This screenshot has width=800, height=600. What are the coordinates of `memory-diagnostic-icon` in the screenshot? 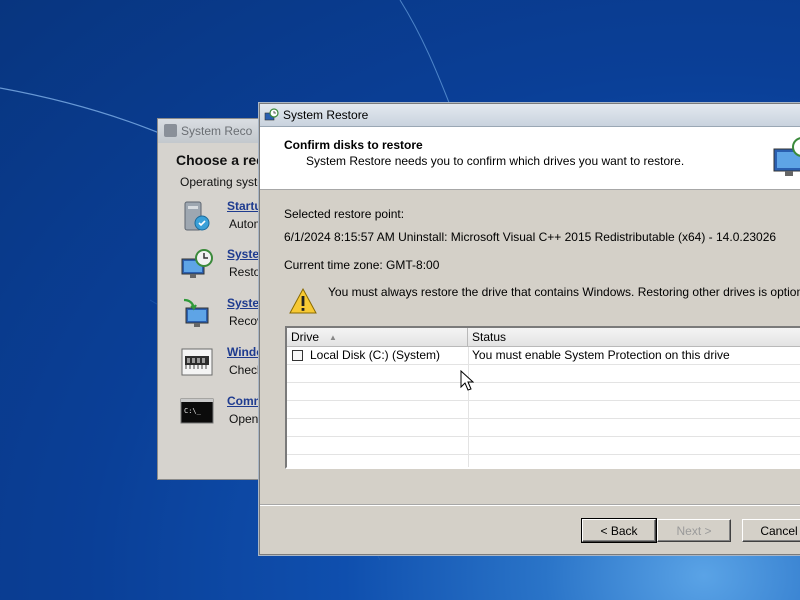 It's located at (197, 362).